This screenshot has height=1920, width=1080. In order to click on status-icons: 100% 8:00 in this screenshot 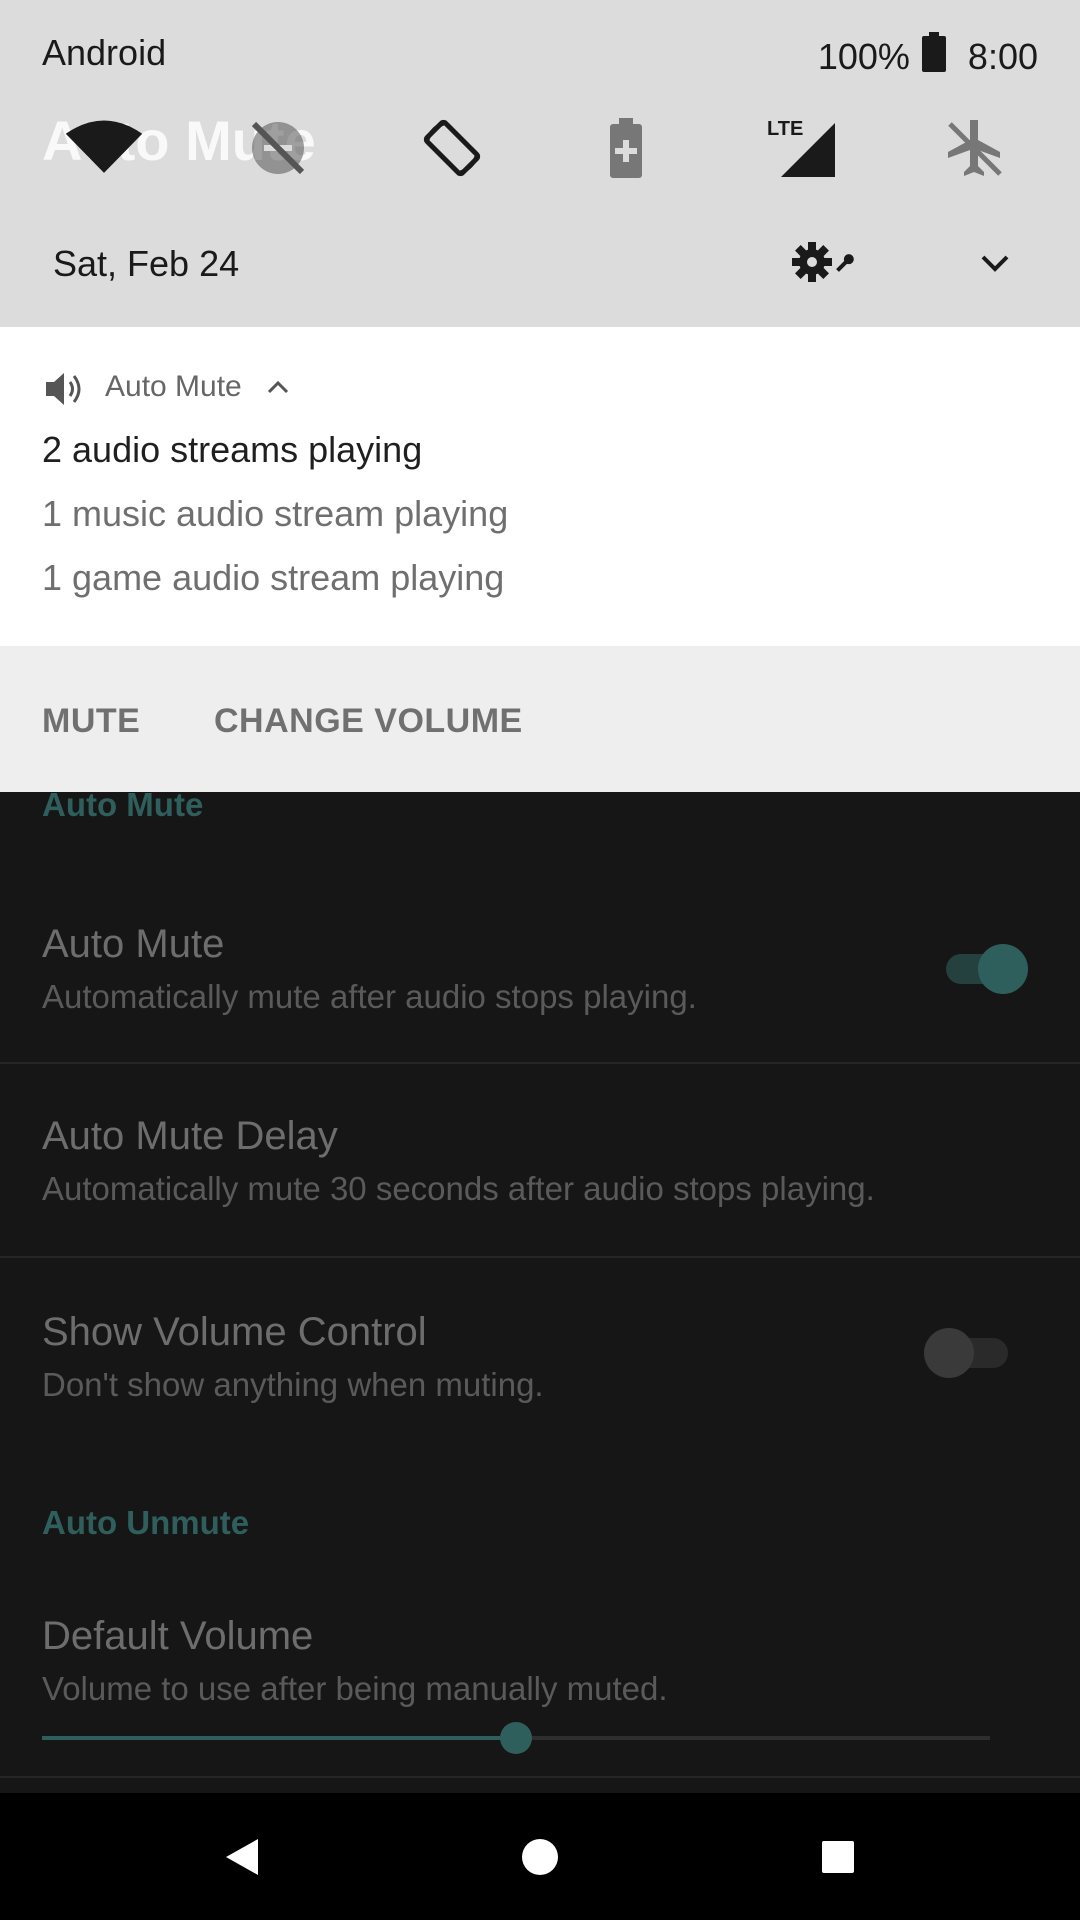, I will do `click(928, 56)`.